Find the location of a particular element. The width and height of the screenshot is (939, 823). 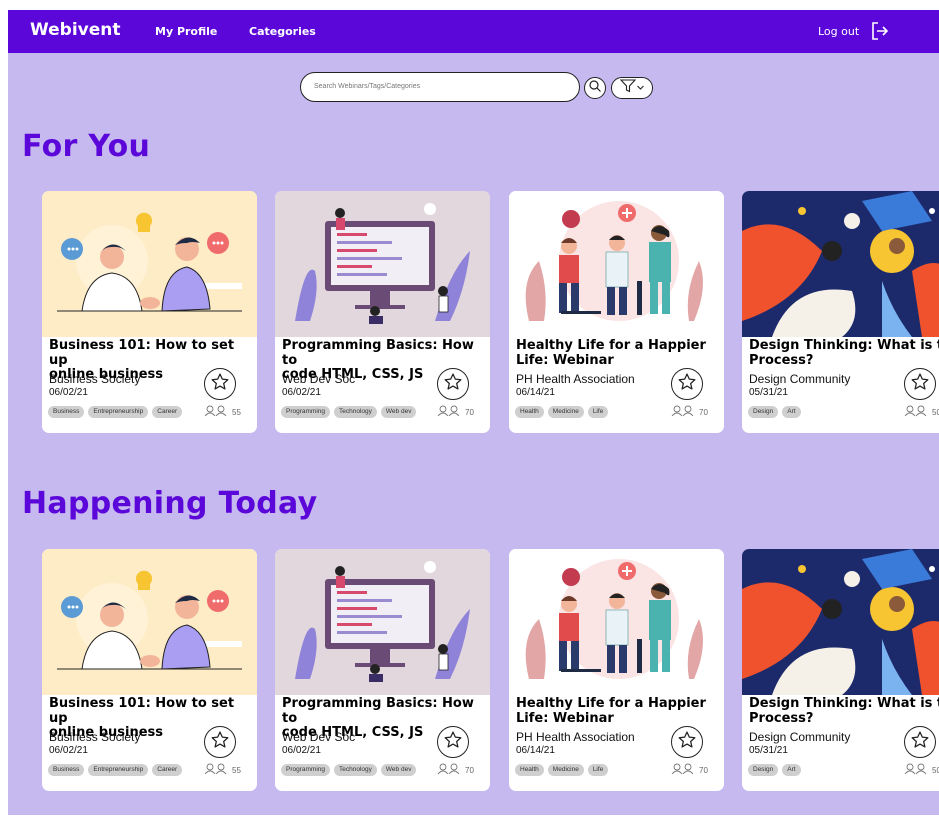

nav-categories: Categories is located at coordinates (282, 31).